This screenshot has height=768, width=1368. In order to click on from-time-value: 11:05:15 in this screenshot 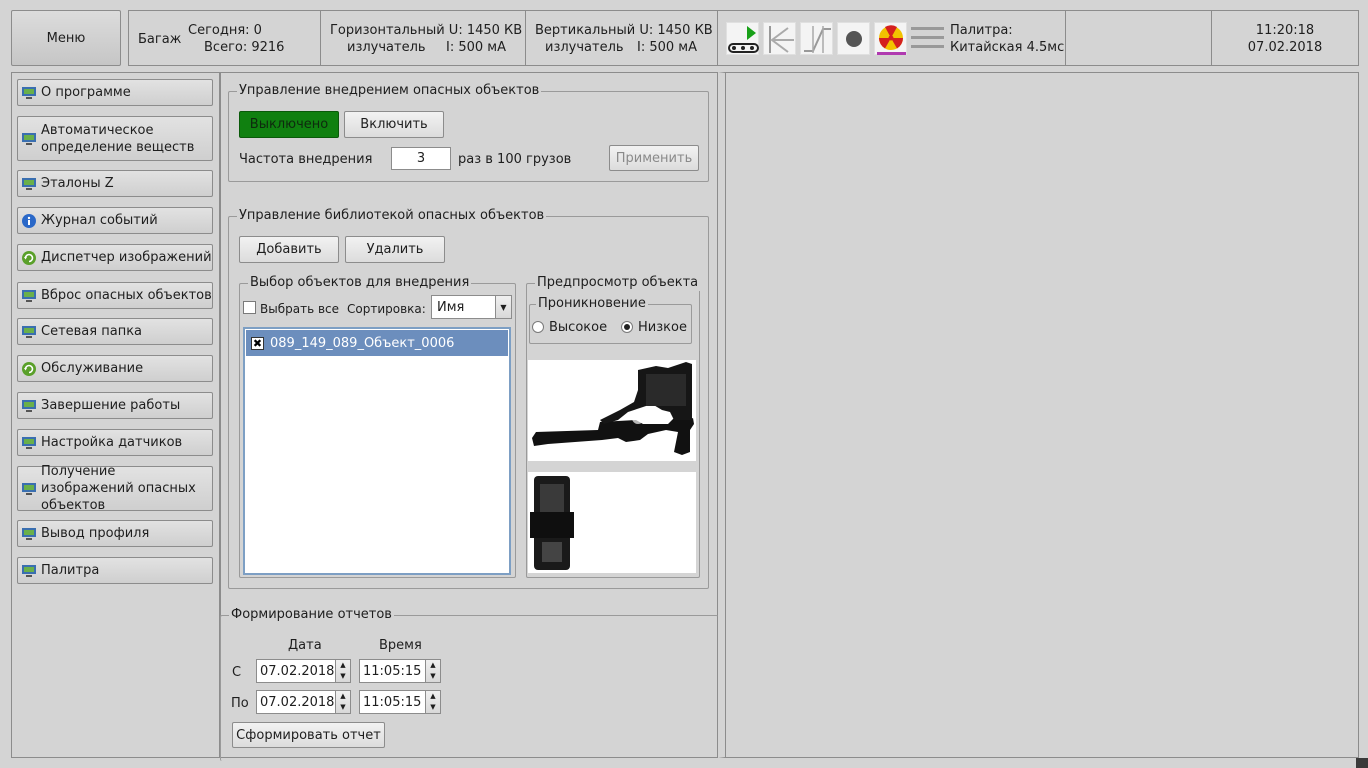, I will do `click(392, 671)`.